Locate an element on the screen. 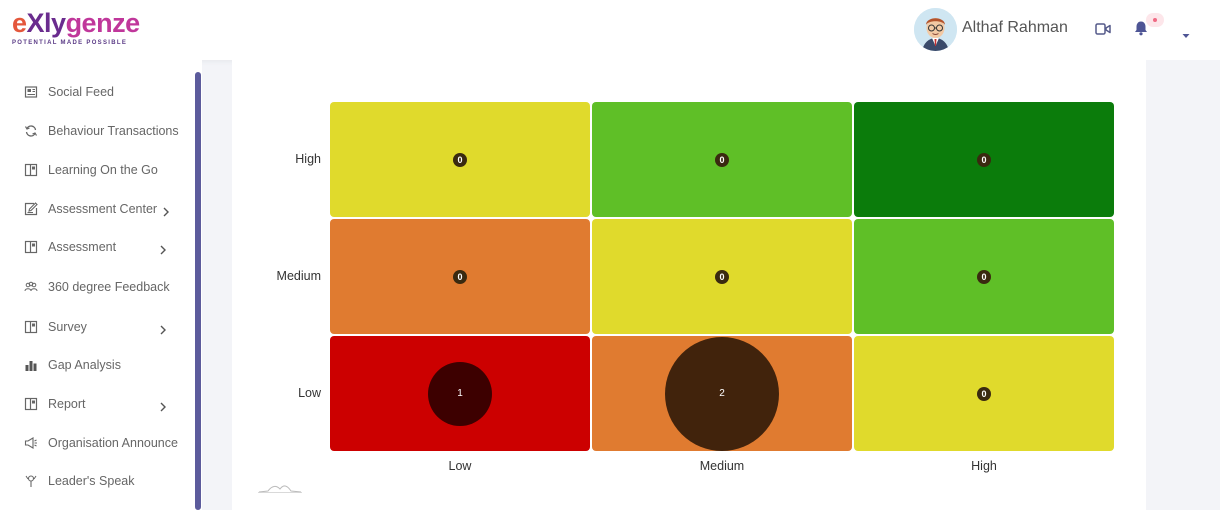  sidebar-item-label: Gap Analysis is located at coordinates (84, 365).